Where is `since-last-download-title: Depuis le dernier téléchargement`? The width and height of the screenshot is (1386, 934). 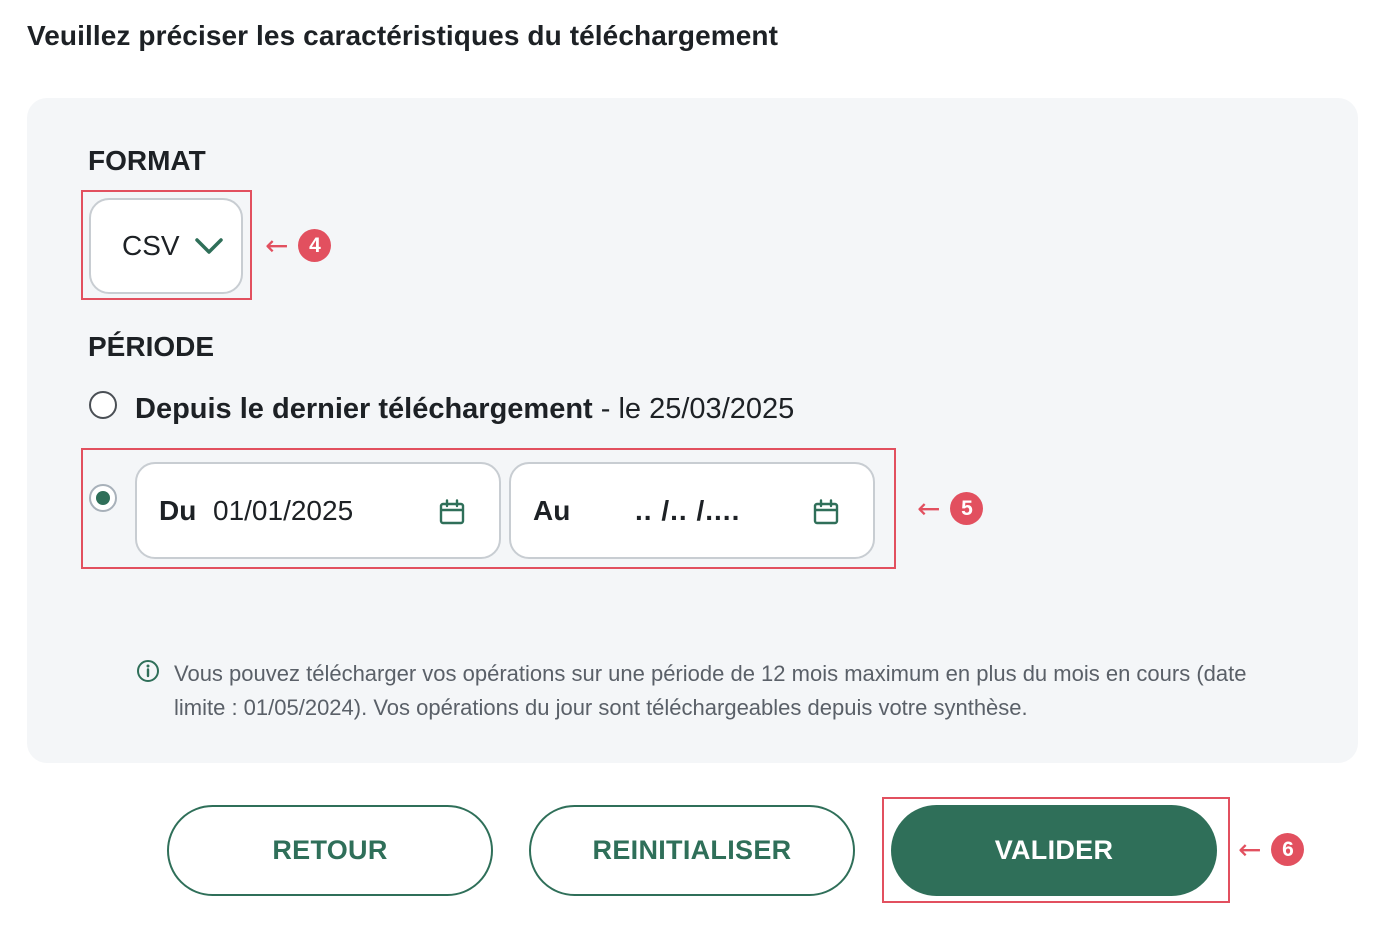 since-last-download-title: Depuis le dernier téléchargement is located at coordinates (364, 409).